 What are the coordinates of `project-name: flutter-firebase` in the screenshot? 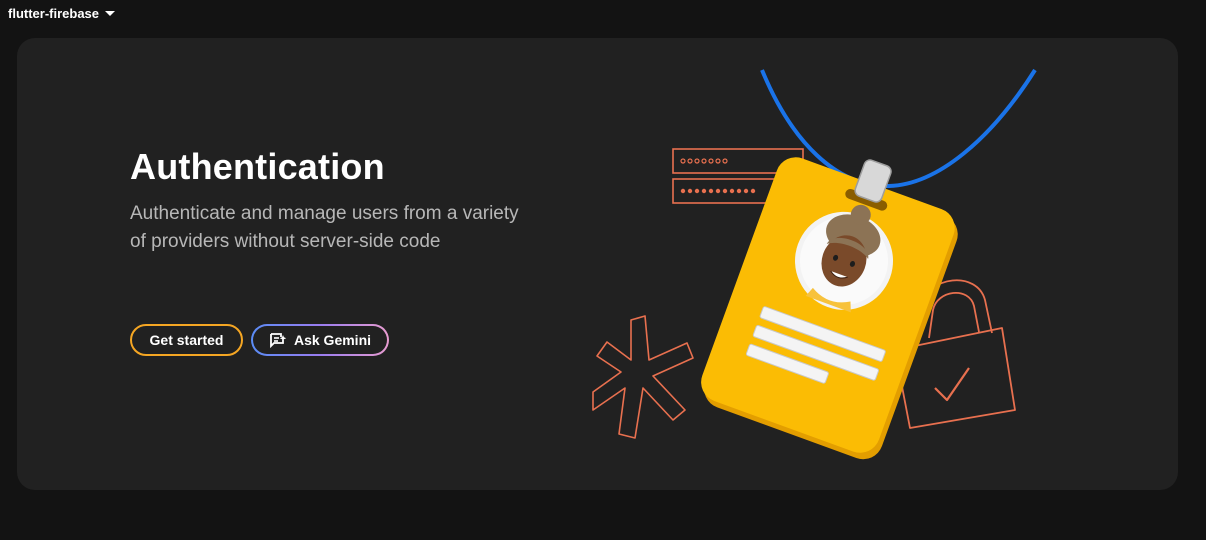 It's located at (54, 13).